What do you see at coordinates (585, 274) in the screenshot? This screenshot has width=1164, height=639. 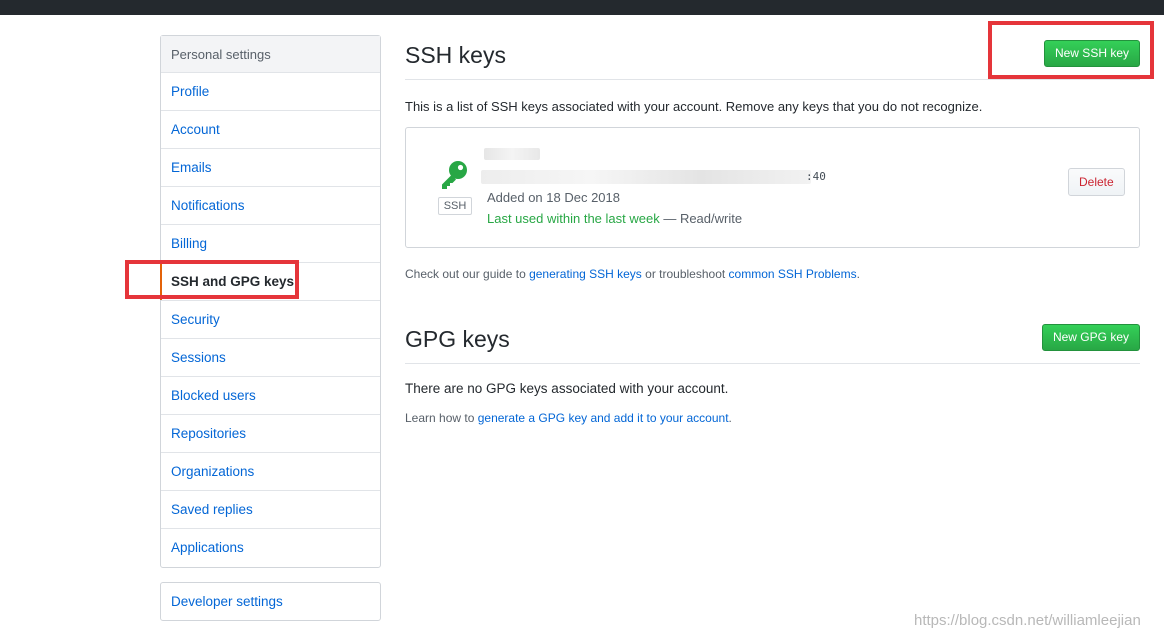 I see `generating-ssh-keys-link: generating SSH keys` at bounding box center [585, 274].